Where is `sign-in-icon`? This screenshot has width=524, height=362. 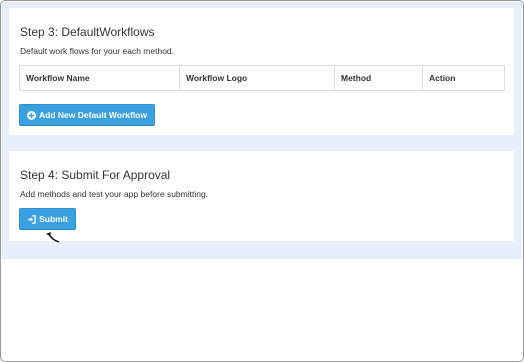
sign-in-icon is located at coordinates (31, 219).